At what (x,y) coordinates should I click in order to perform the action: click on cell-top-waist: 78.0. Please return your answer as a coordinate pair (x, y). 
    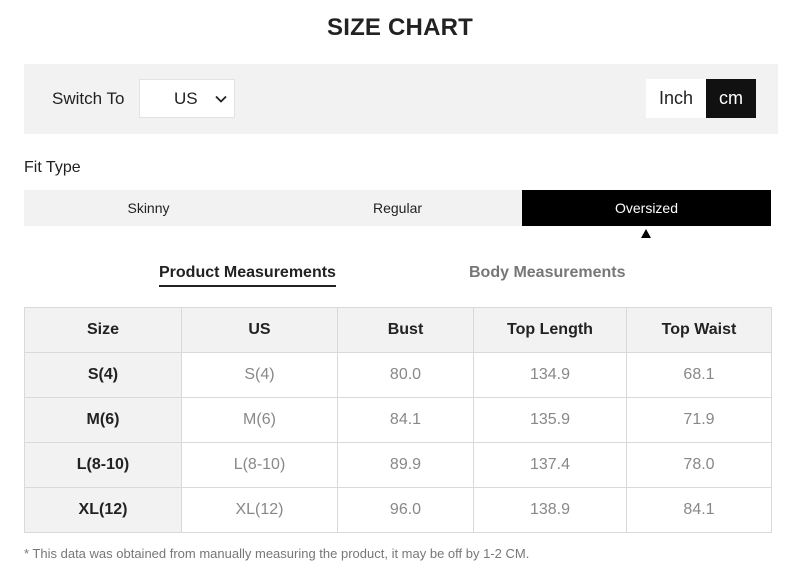
    Looking at the image, I should click on (699, 465).